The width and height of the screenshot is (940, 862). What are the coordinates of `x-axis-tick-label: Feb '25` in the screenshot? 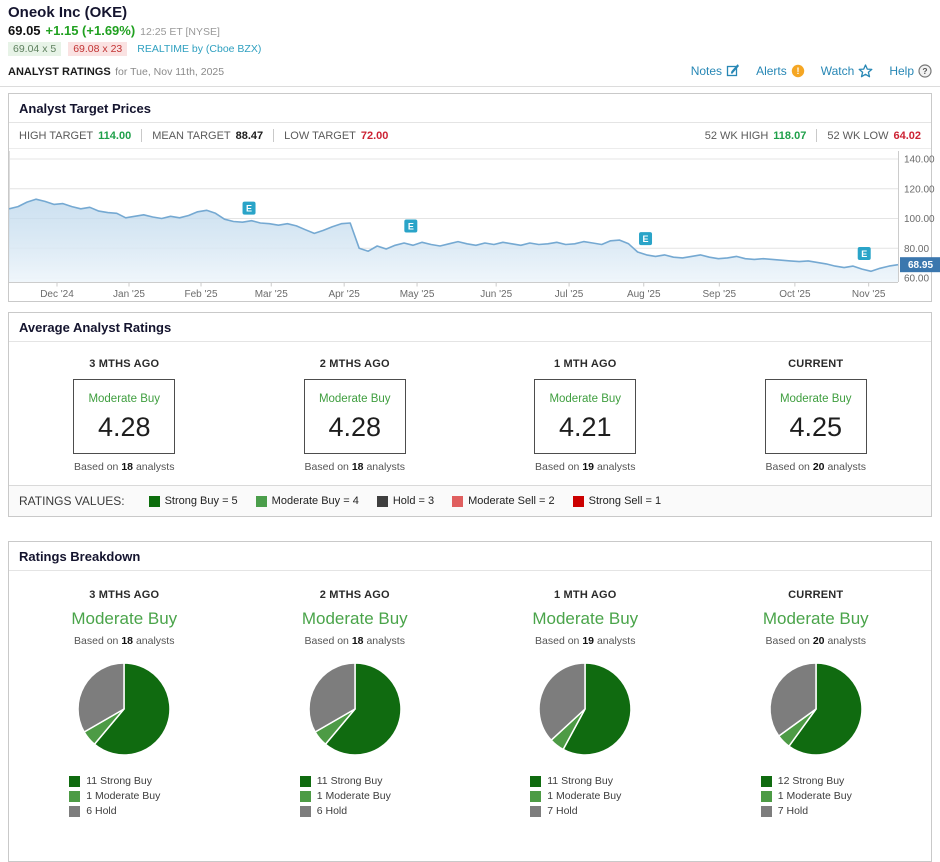 It's located at (201, 294).